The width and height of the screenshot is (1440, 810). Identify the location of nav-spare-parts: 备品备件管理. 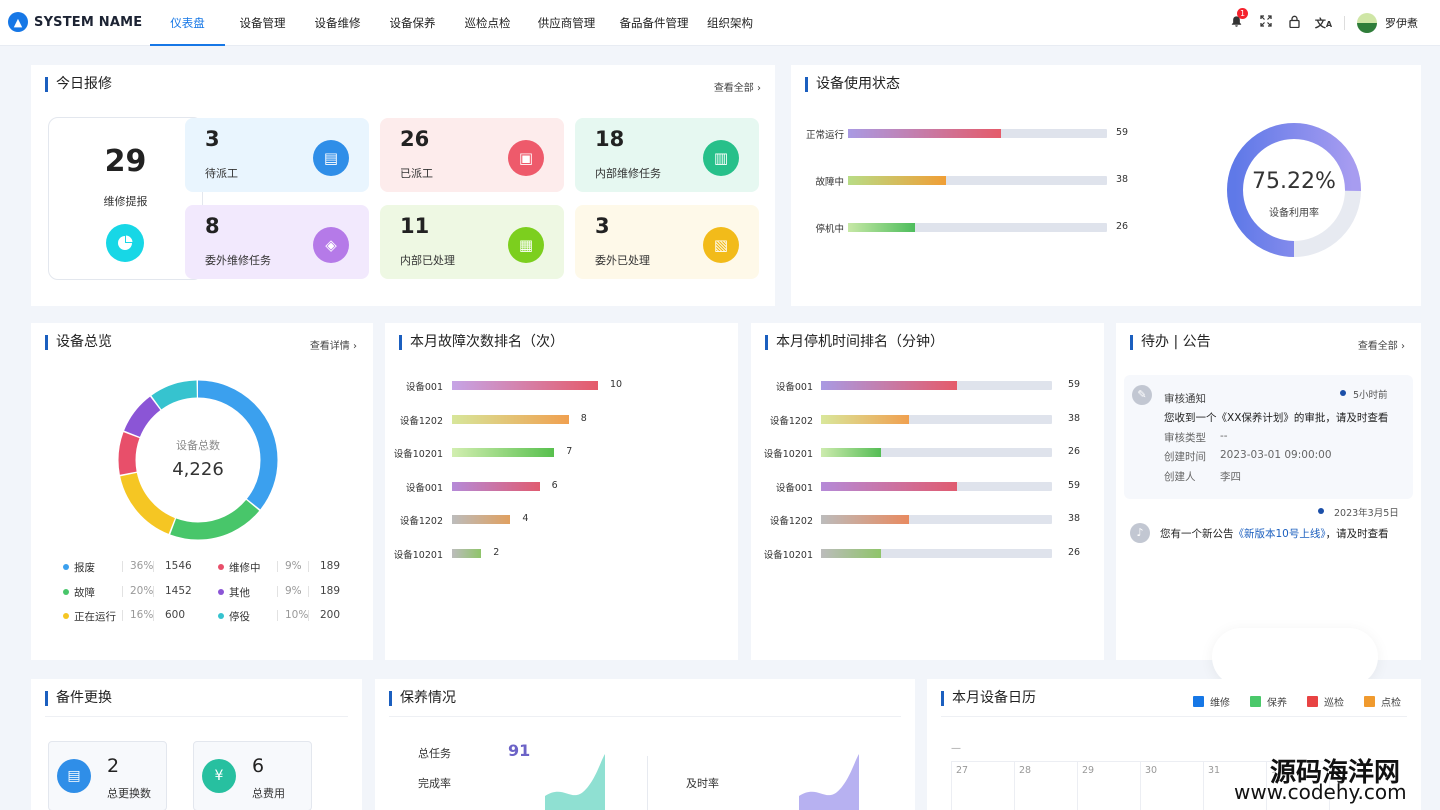
(654, 23).